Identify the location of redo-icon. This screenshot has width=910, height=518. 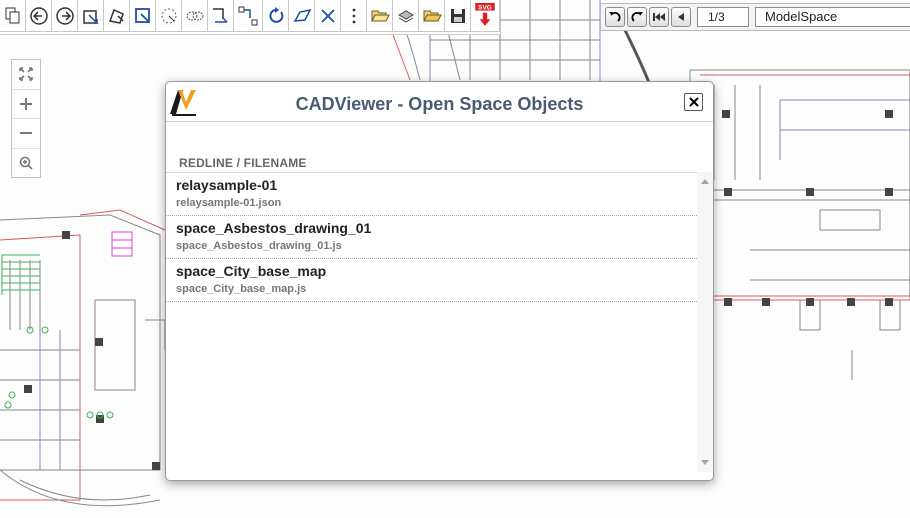
(637, 17).